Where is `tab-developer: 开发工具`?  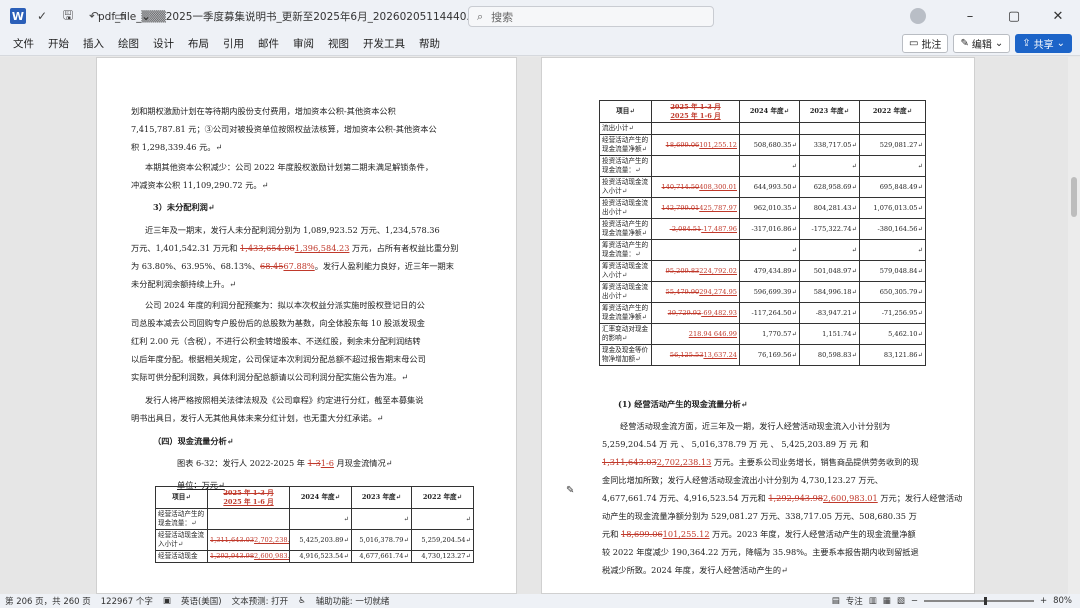 tab-developer: 开发工具 is located at coordinates (384, 43).